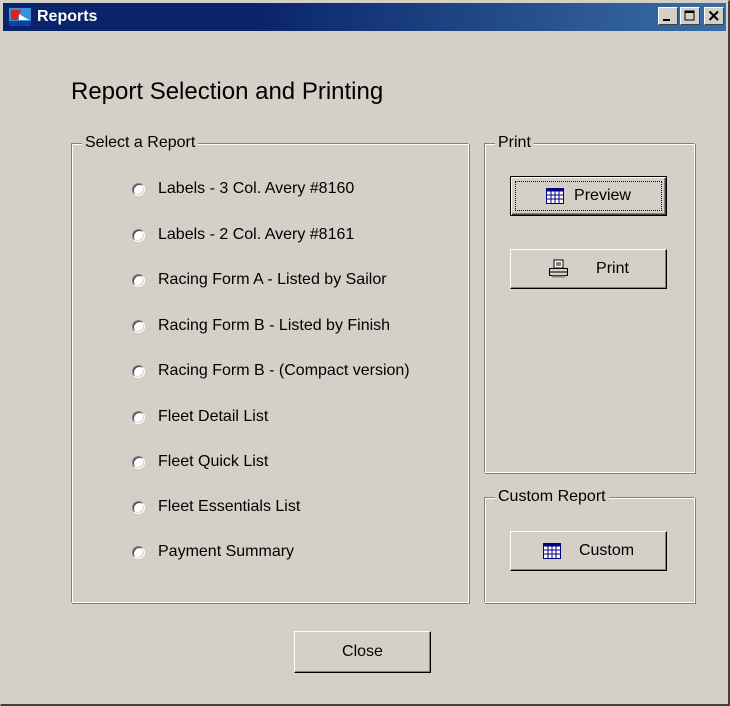  Describe the element at coordinates (514, 143) in the screenshot. I see `print-legend: Print` at that location.